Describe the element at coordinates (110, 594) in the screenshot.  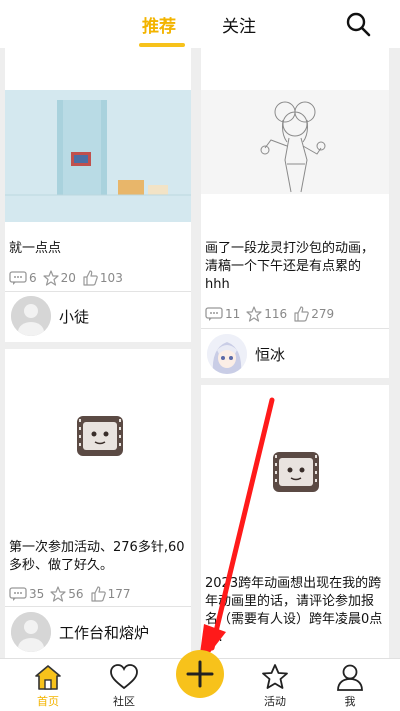
I see `like-stat: 177` at that location.